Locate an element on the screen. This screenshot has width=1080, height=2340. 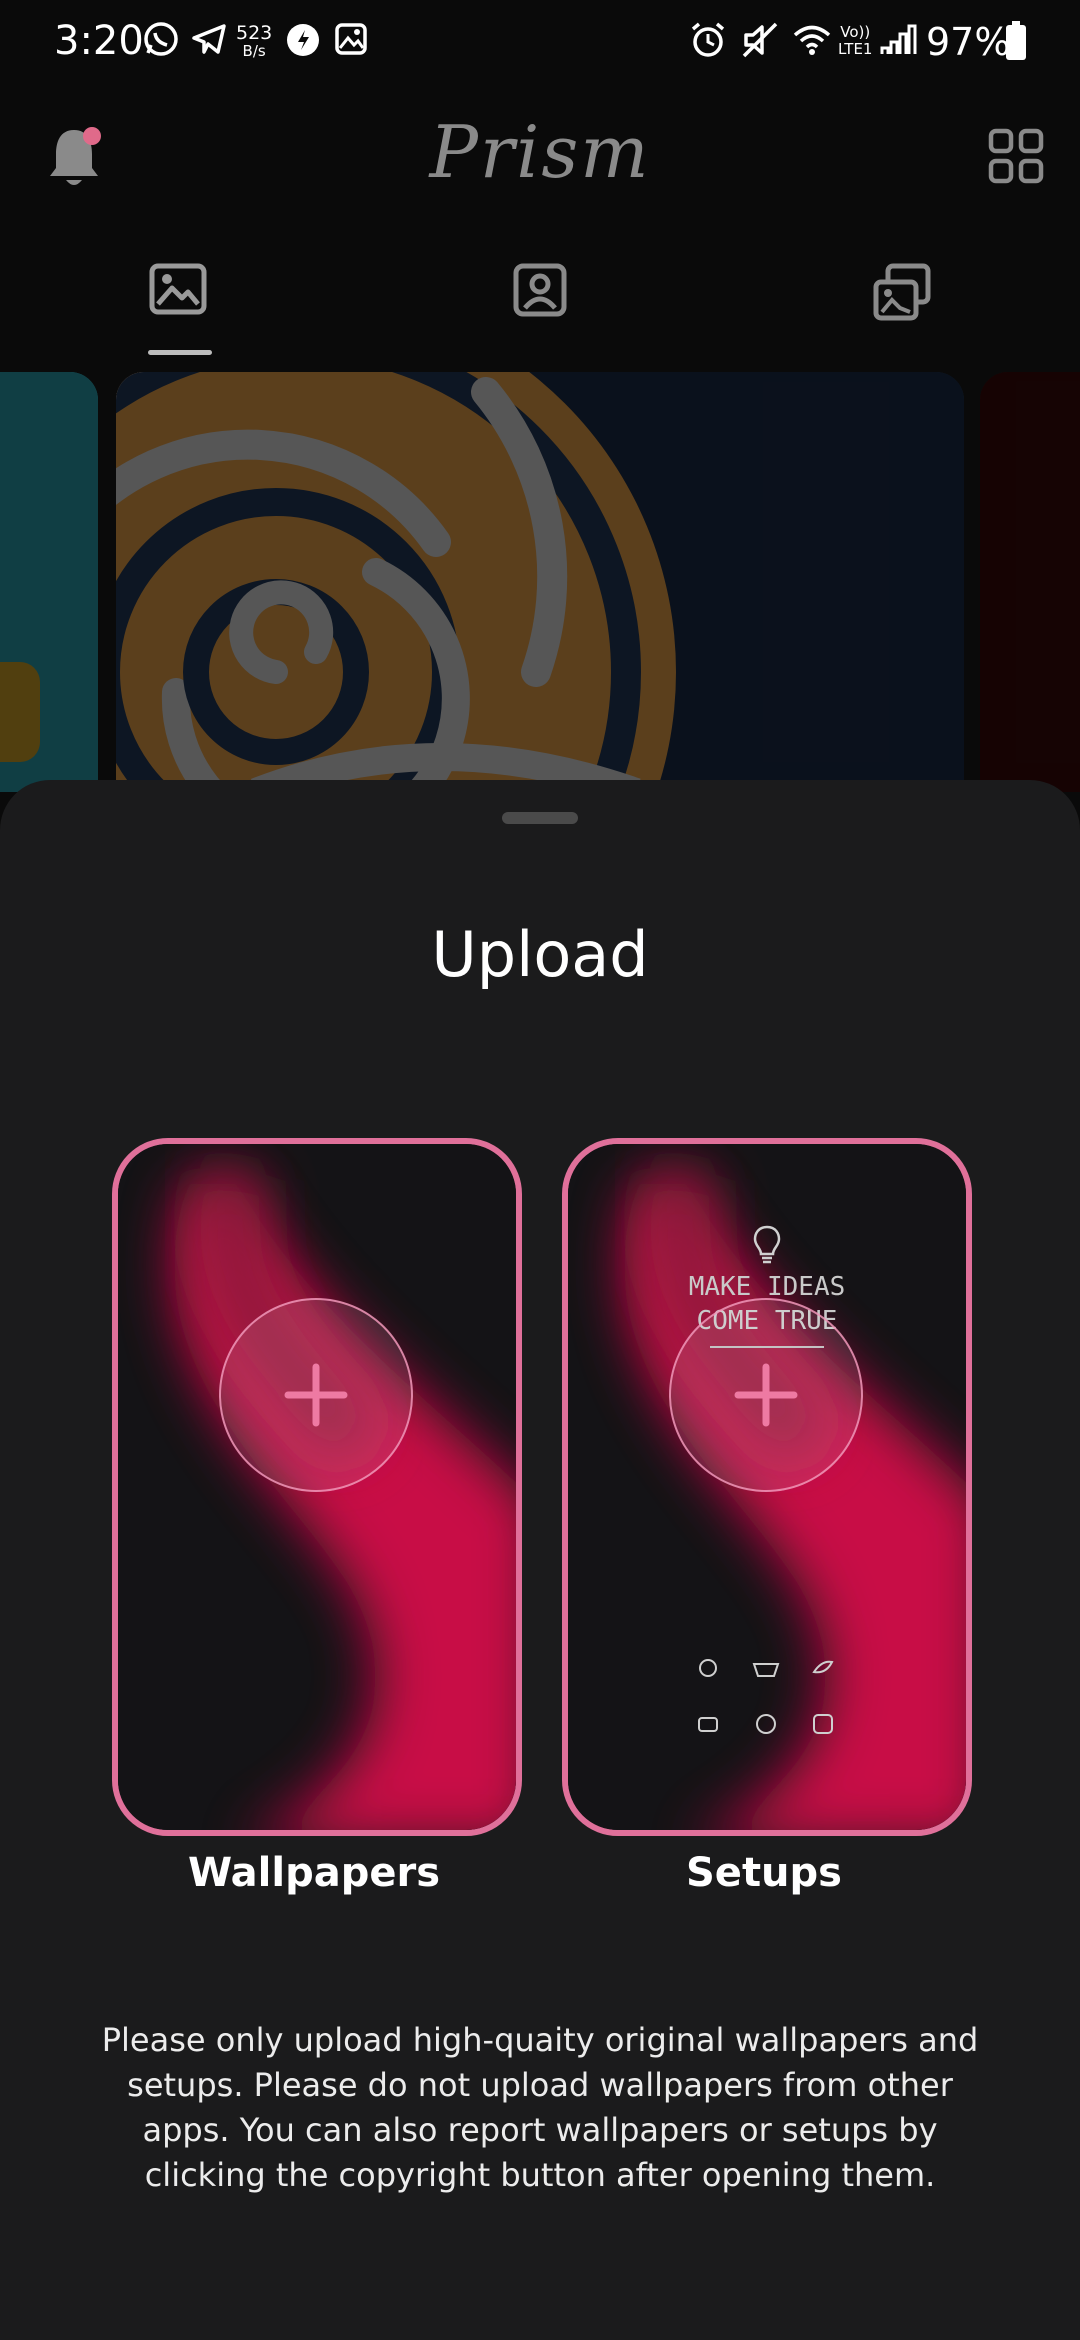
app-title: Prism is located at coordinates (540, 152).